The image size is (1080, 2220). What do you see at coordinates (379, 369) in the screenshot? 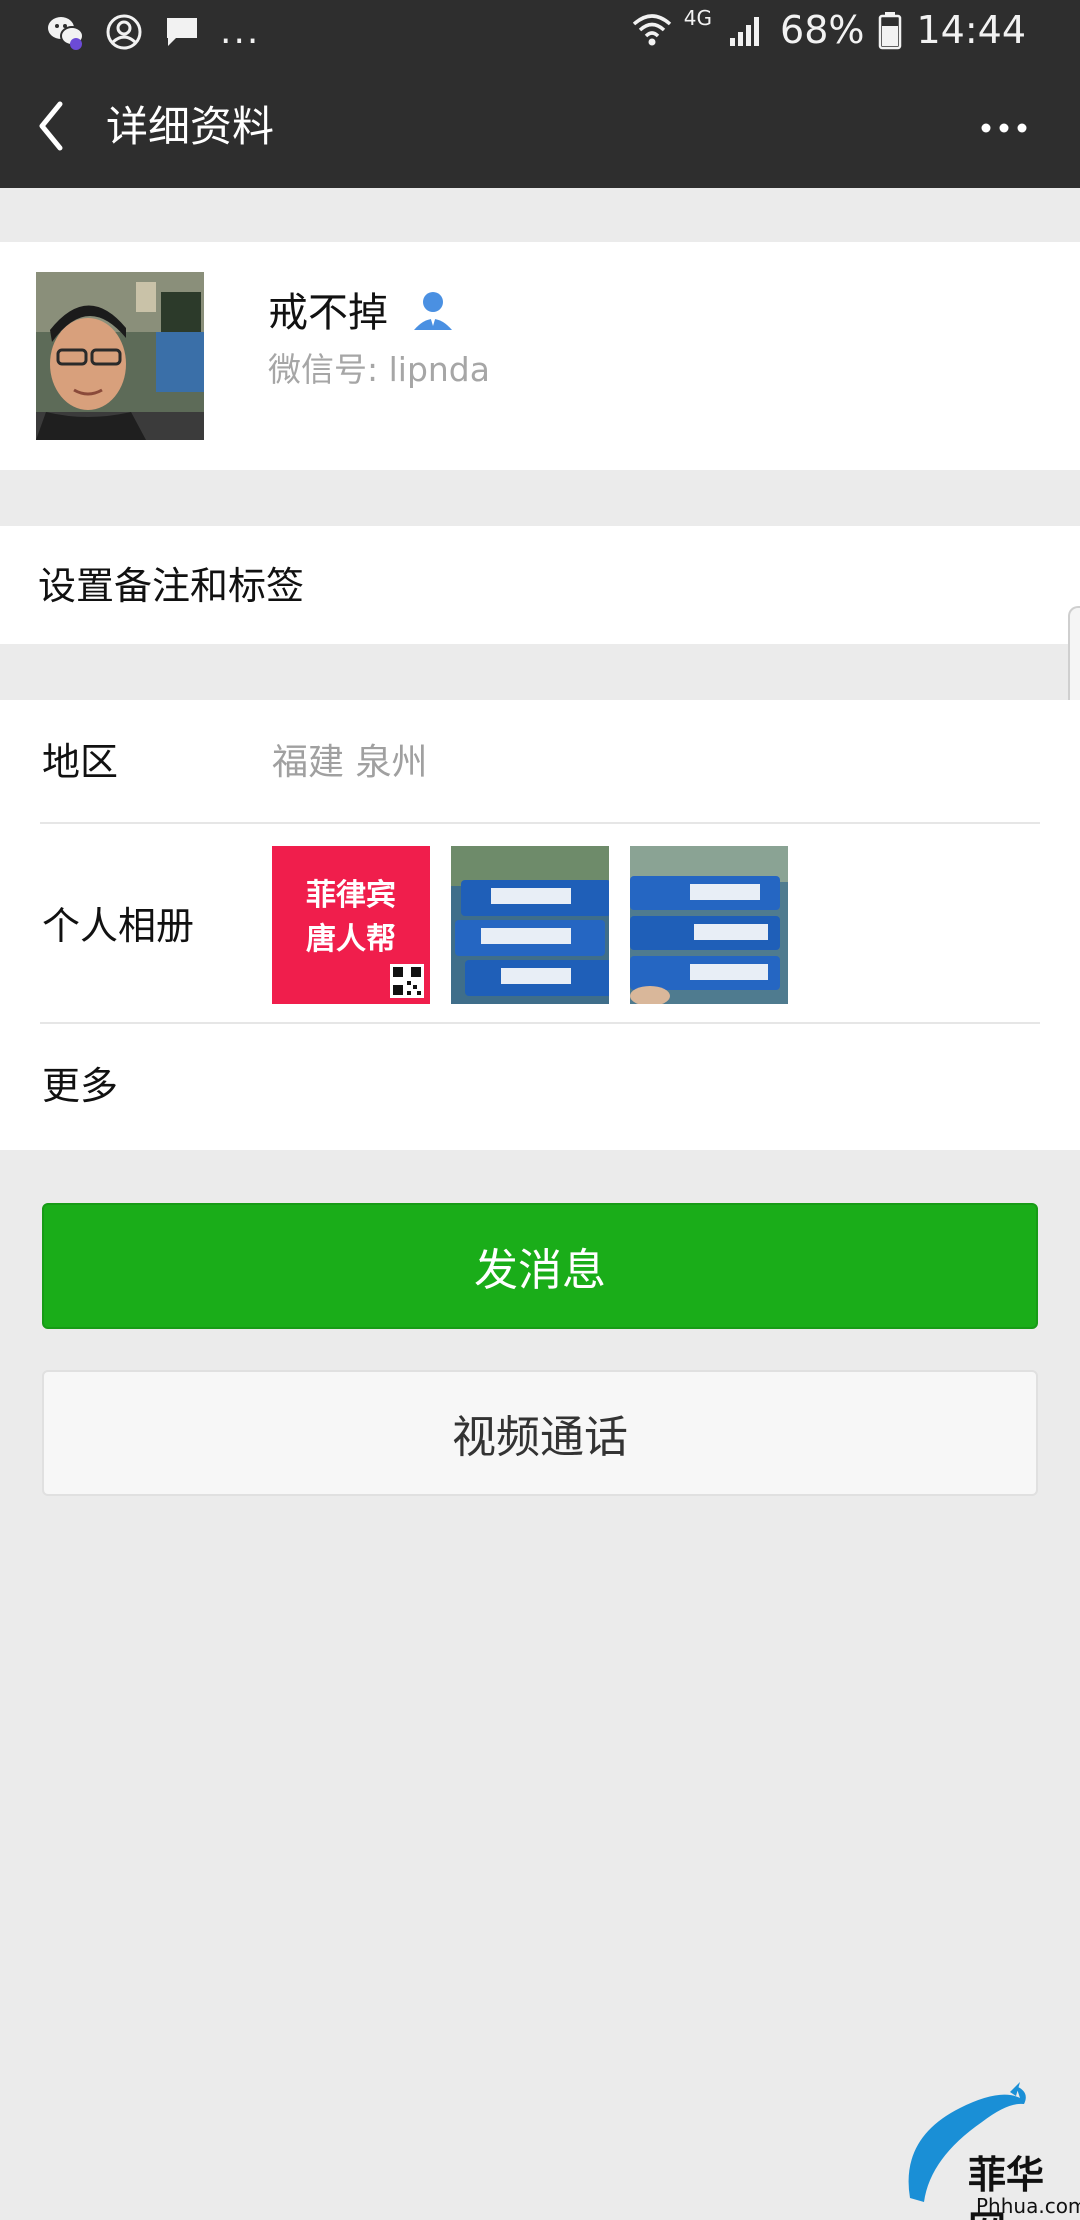
I see `wechat-id: 微信号: lipnda` at bounding box center [379, 369].